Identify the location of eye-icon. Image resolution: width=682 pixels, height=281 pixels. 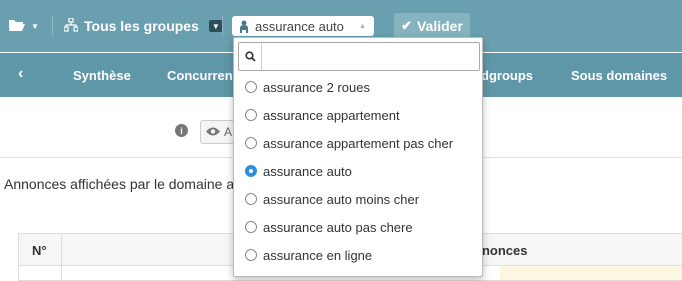
(213, 132).